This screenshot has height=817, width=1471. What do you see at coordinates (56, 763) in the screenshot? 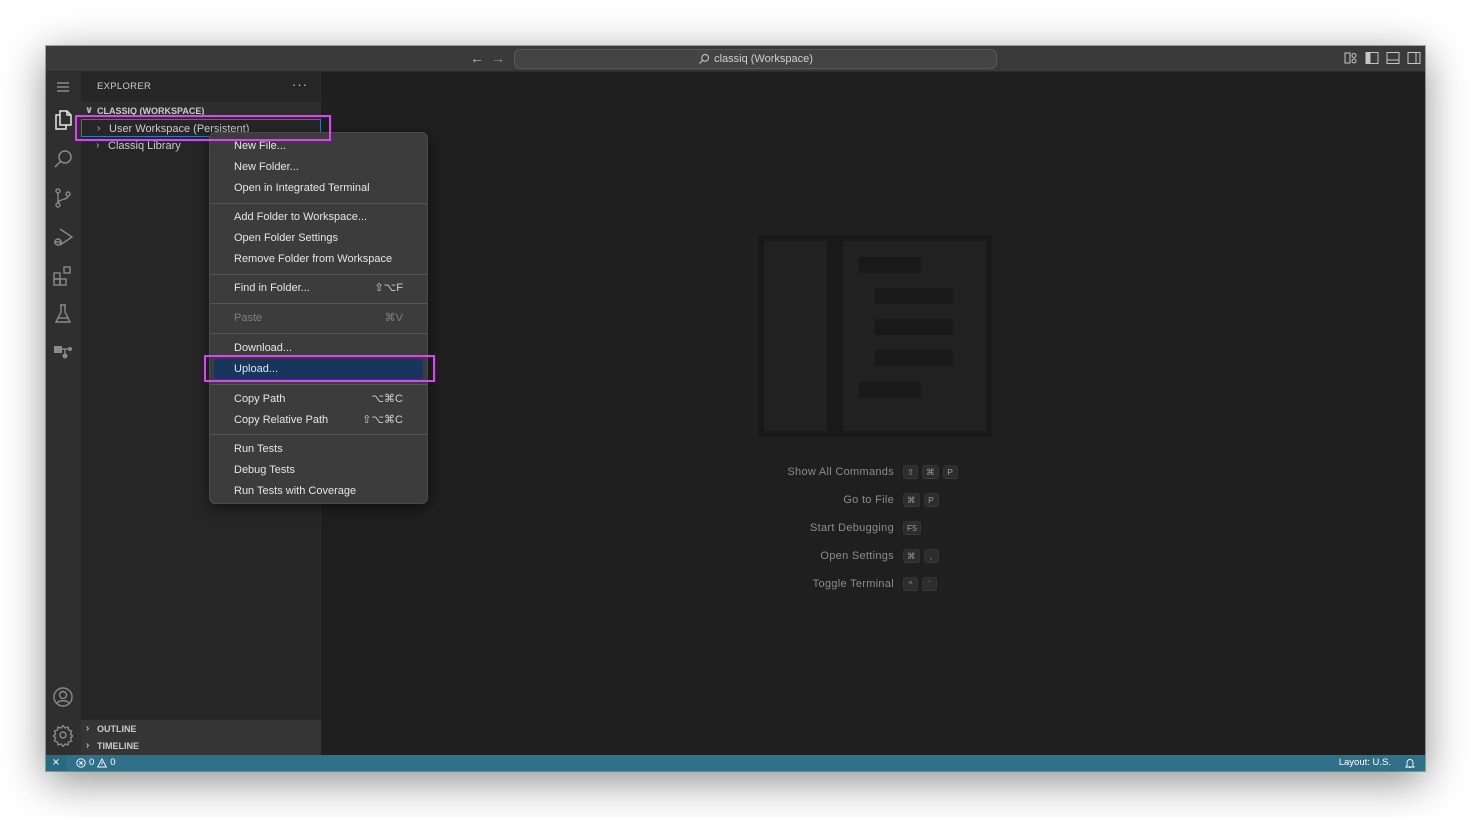
I see `remote-indicator-icon: ⨯` at bounding box center [56, 763].